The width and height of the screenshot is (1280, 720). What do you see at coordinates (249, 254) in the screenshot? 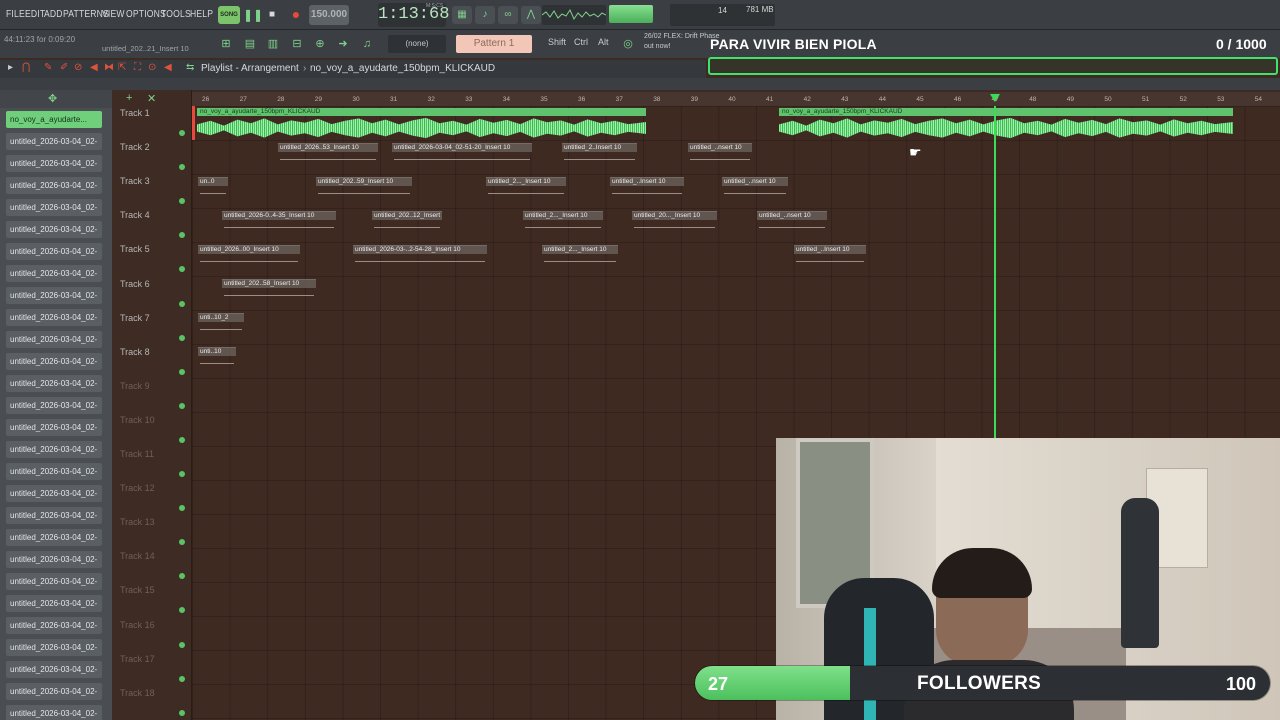
I see `pattern-clip: untitled_2026..00_Insert 10` at bounding box center [249, 254].